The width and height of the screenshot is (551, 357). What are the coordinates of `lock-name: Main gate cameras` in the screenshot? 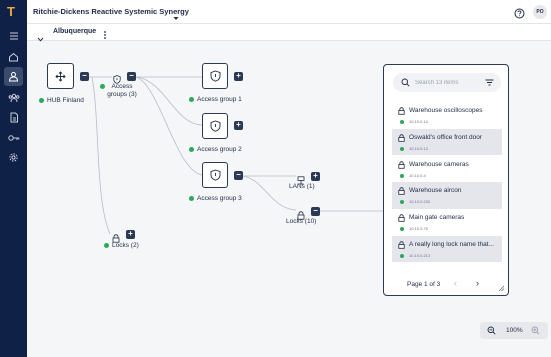 It's located at (437, 218).